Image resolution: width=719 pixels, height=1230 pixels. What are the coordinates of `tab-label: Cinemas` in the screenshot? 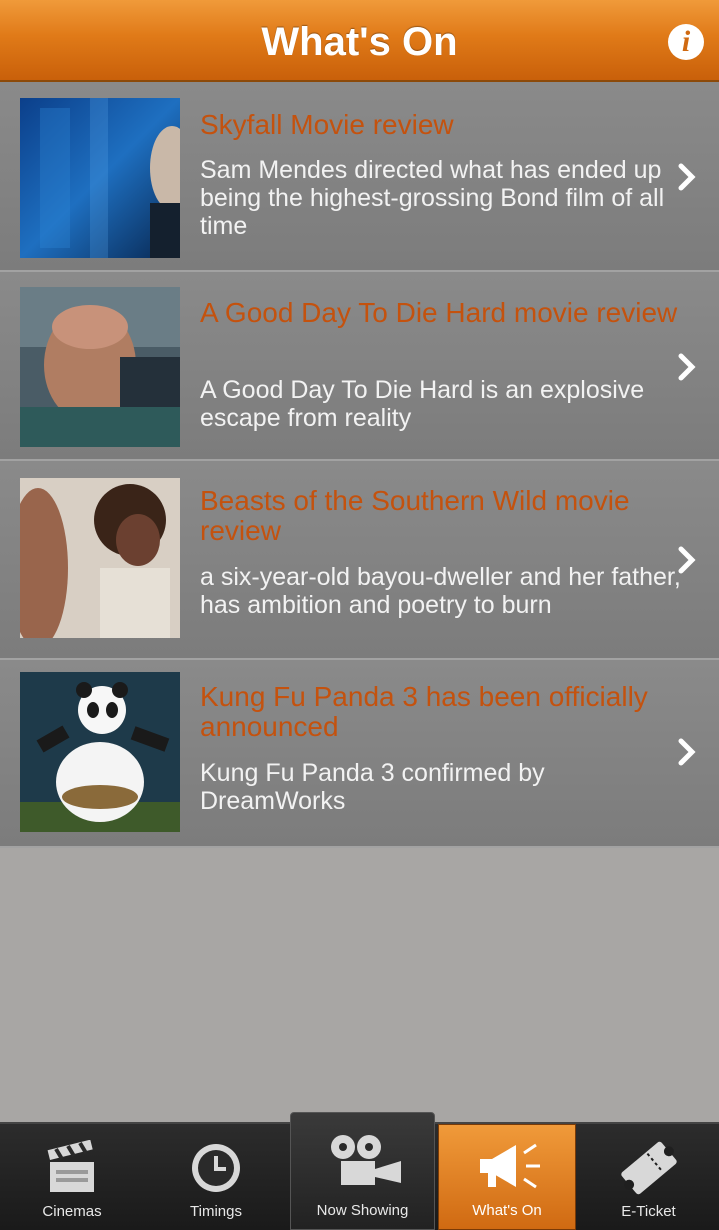 It's located at (72, 1211).